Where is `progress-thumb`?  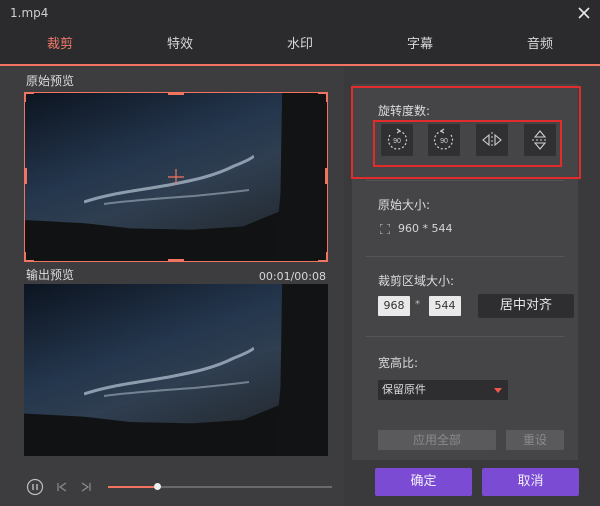
progress-thumb is located at coordinates (157, 486).